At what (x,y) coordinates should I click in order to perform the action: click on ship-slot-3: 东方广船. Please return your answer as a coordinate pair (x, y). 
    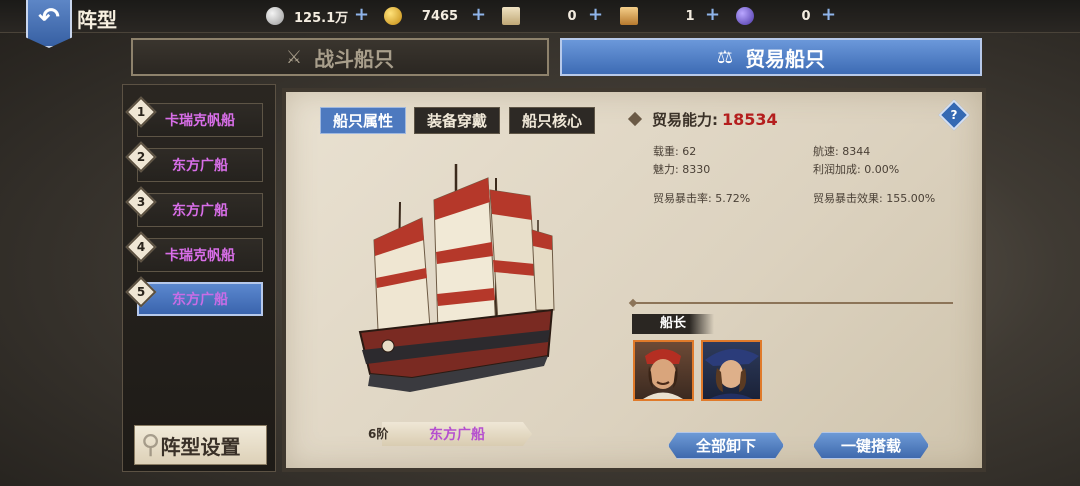
    Looking at the image, I should click on (200, 210).